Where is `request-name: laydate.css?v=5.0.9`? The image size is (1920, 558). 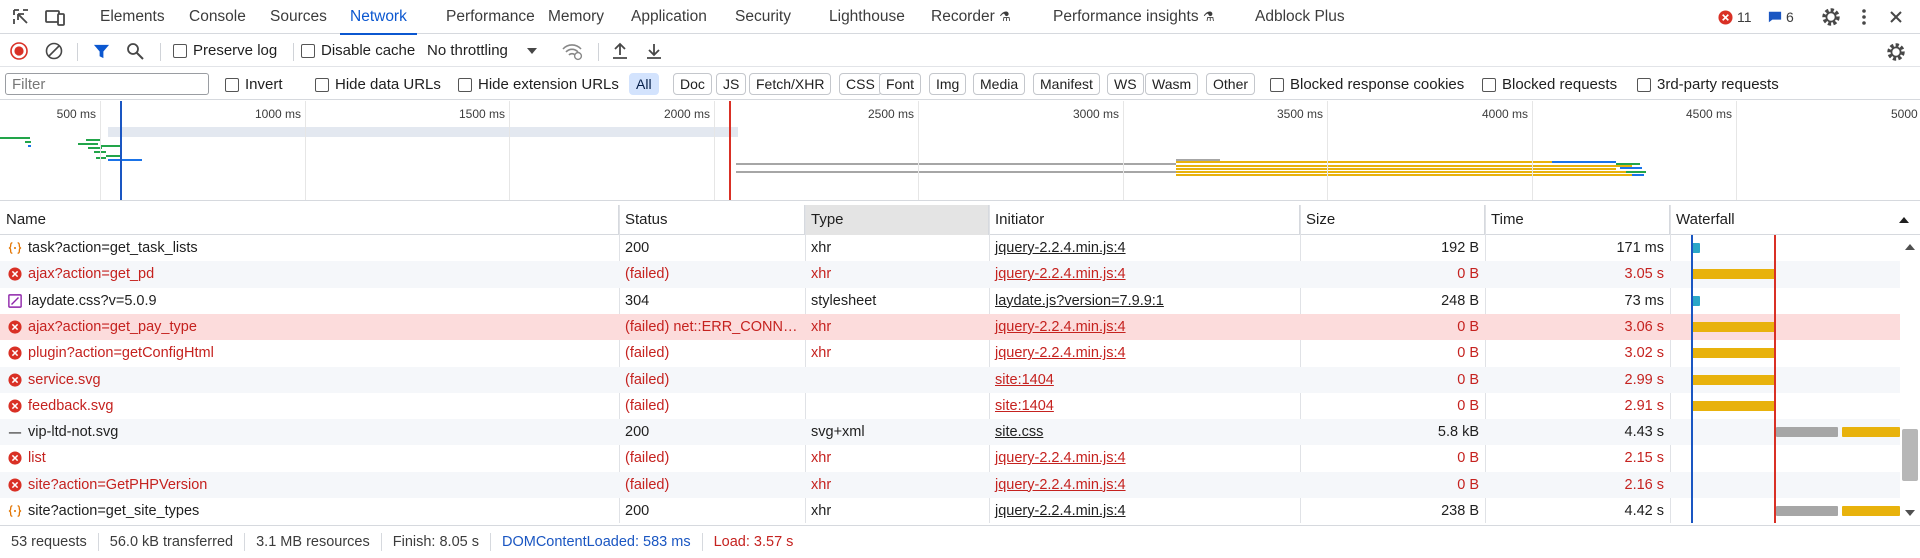
request-name: laydate.css?v=5.0.9 is located at coordinates (309, 301).